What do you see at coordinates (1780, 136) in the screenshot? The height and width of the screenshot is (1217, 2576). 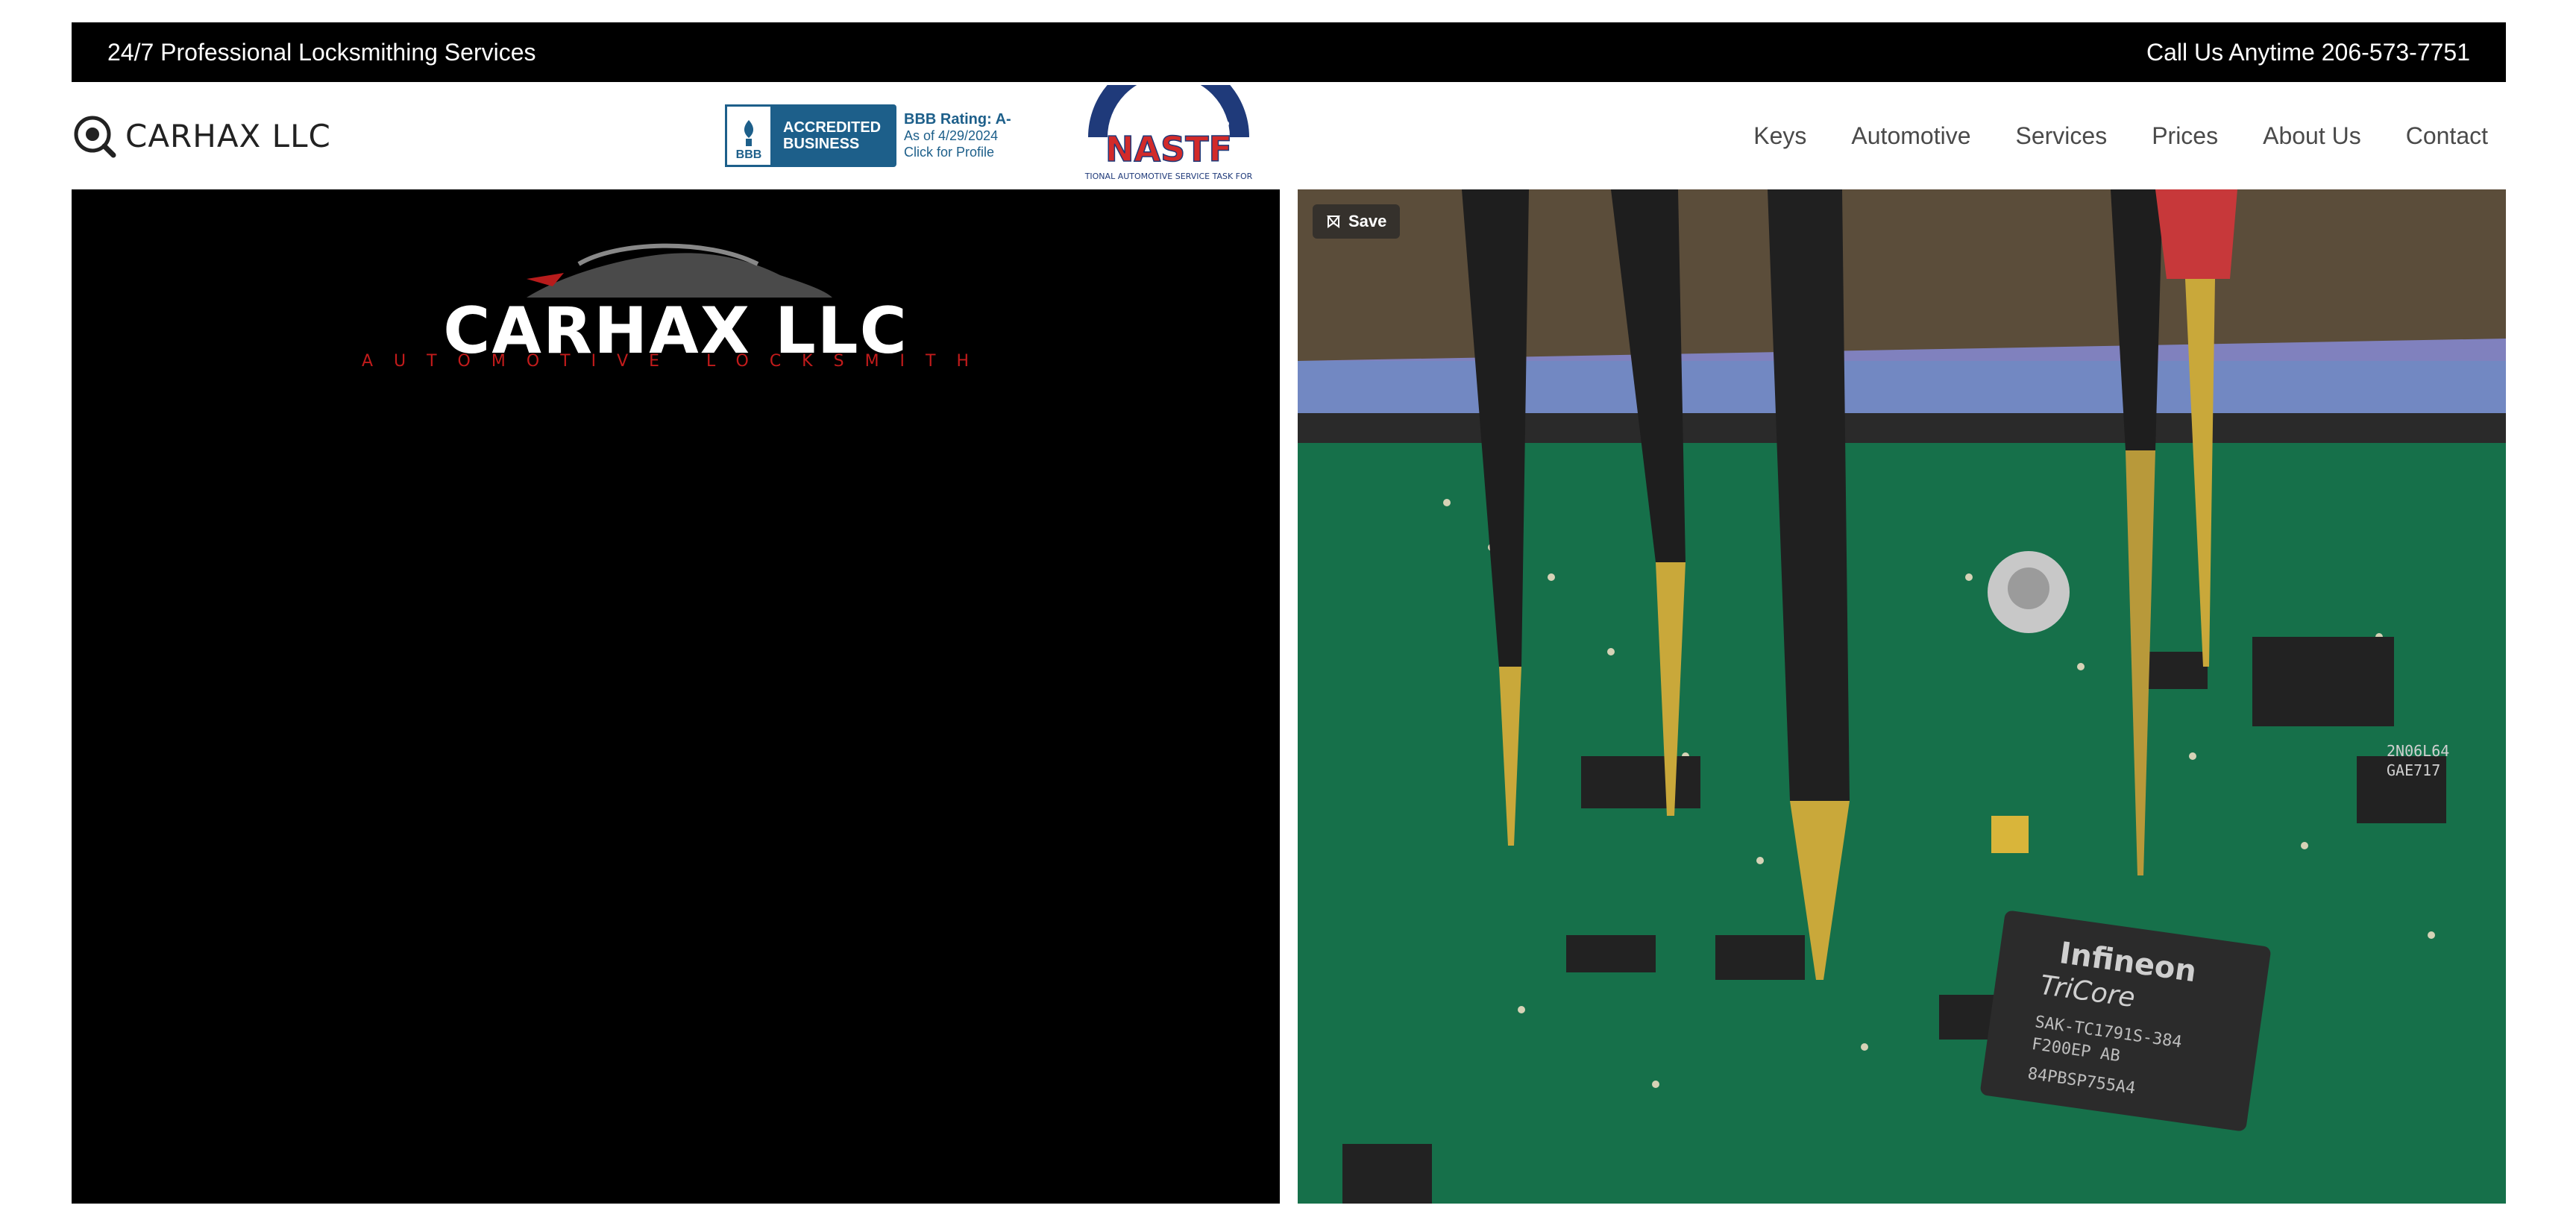 I see `nav-keys: Keys` at bounding box center [1780, 136].